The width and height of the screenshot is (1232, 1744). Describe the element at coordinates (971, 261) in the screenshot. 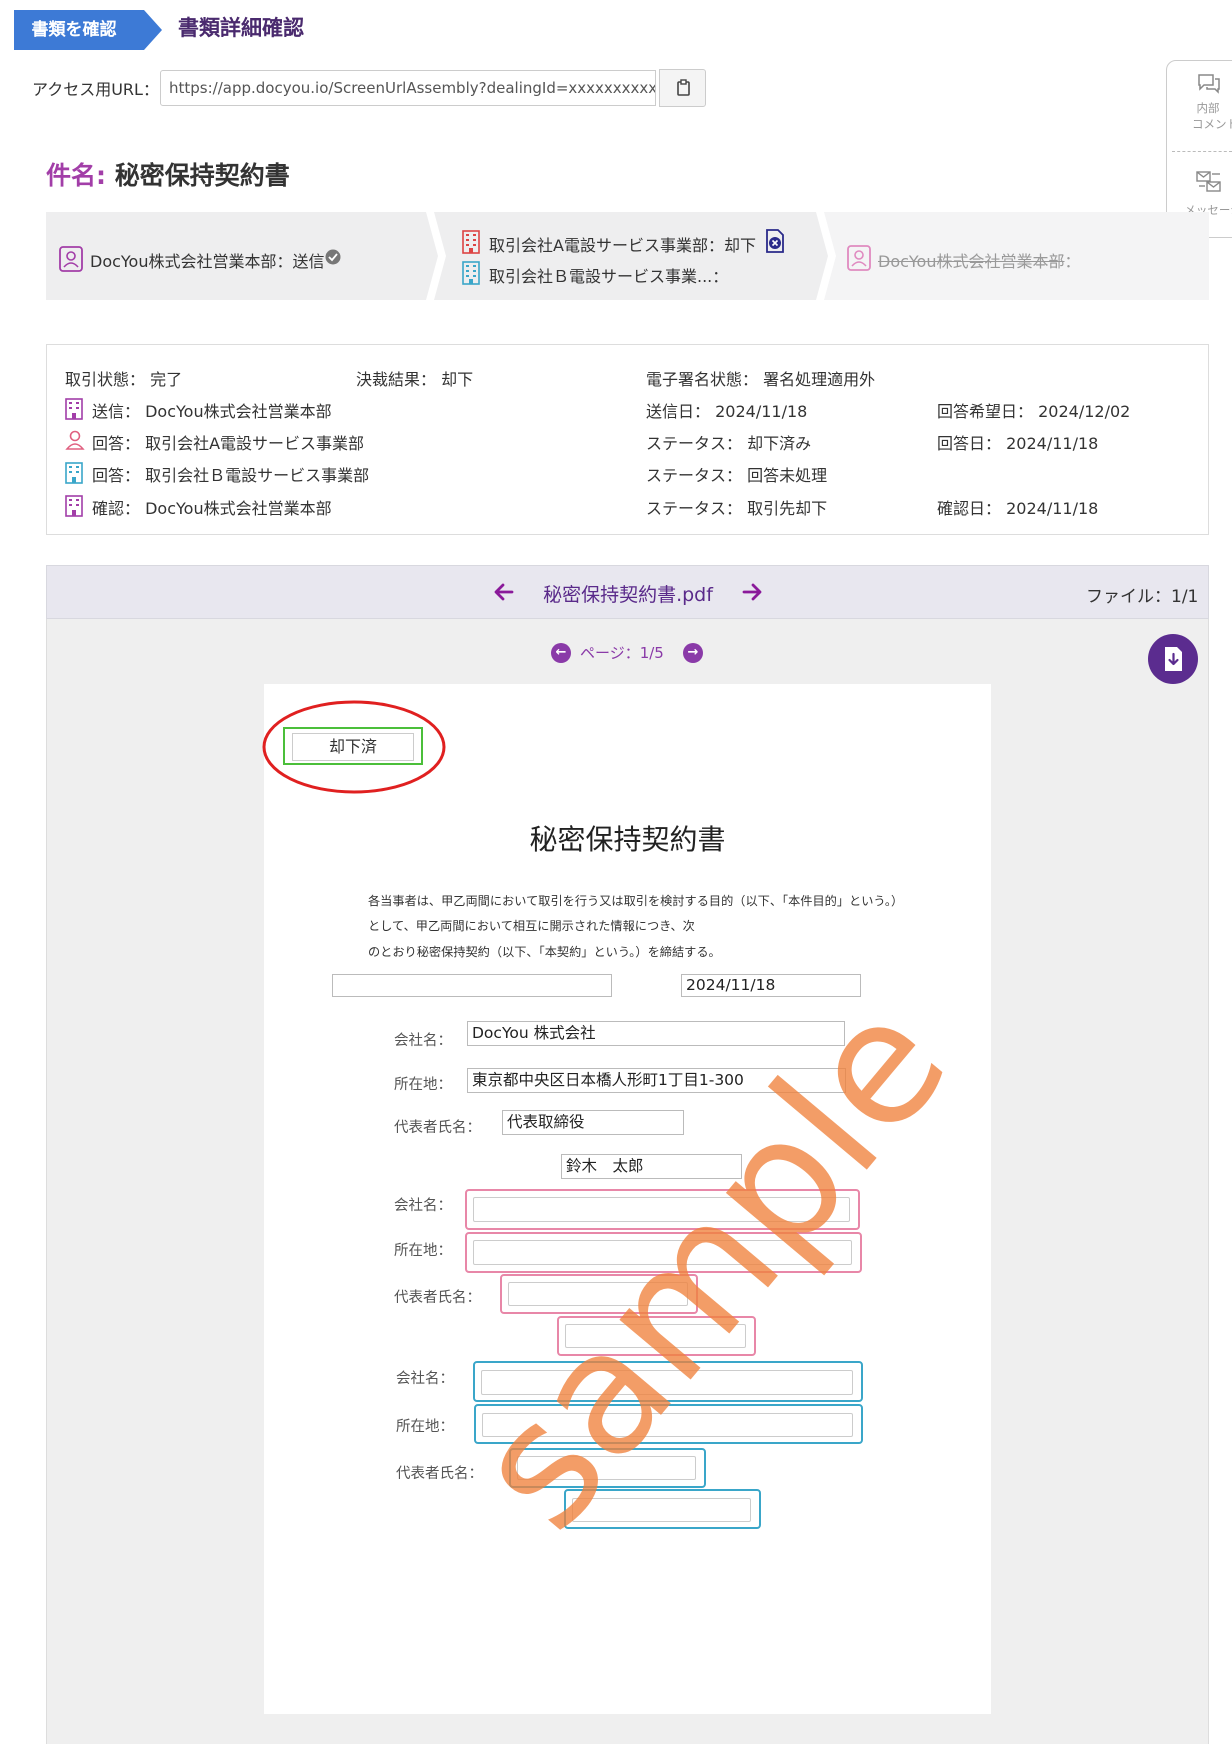

I see `flow-step-confirm-name: DocYou株式会社営業本部` at that location.